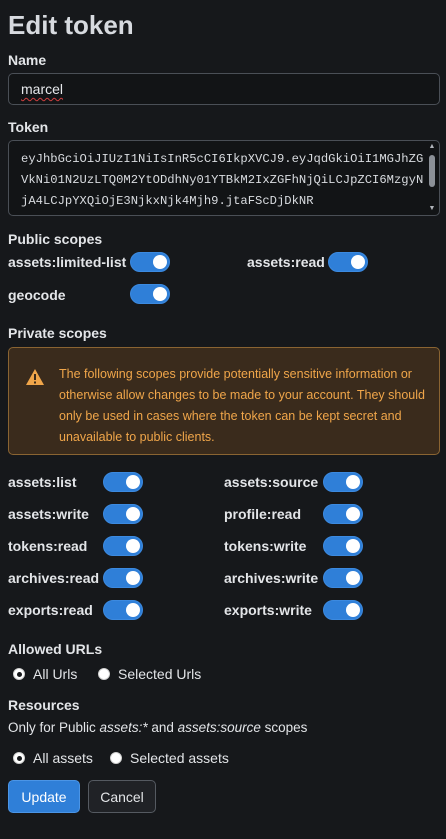 This screenshot has width=446, height=839. I want to click on scope-label: profile:read, so click(263, 514).